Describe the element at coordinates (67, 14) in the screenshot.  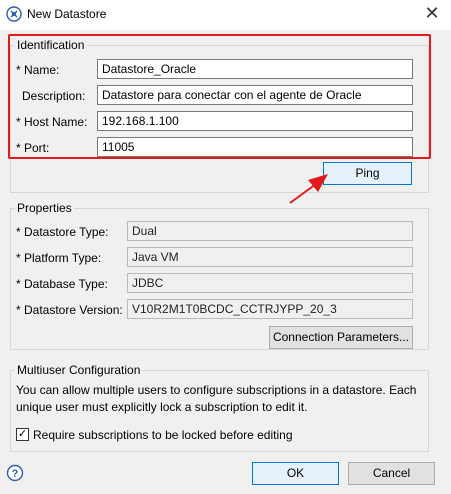
I see `window-title: New Datastore` at that location.